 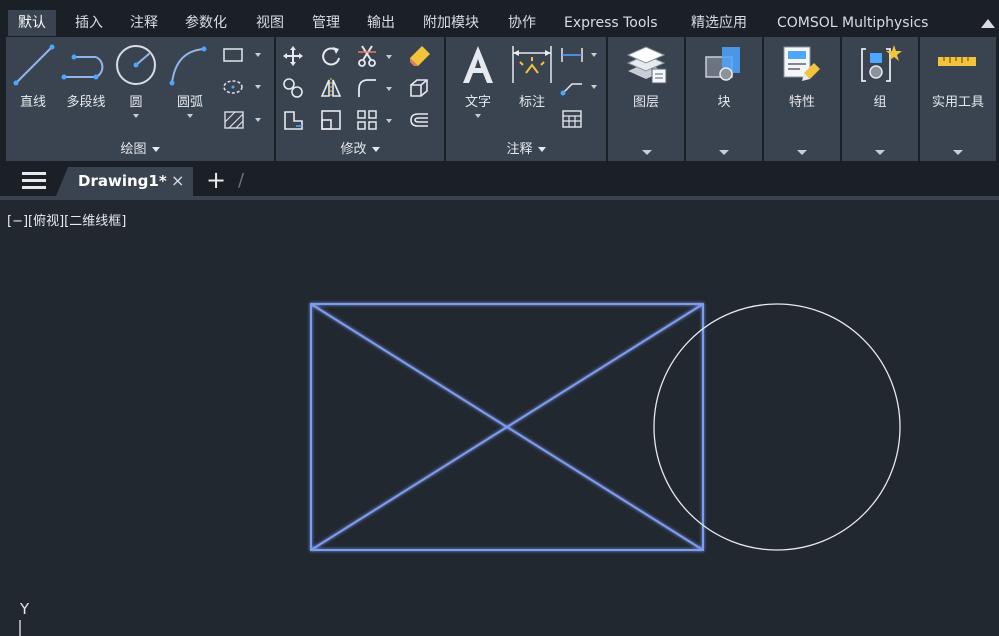 I want to click on tab-annotate: 注释, so click(x=144, y=23).